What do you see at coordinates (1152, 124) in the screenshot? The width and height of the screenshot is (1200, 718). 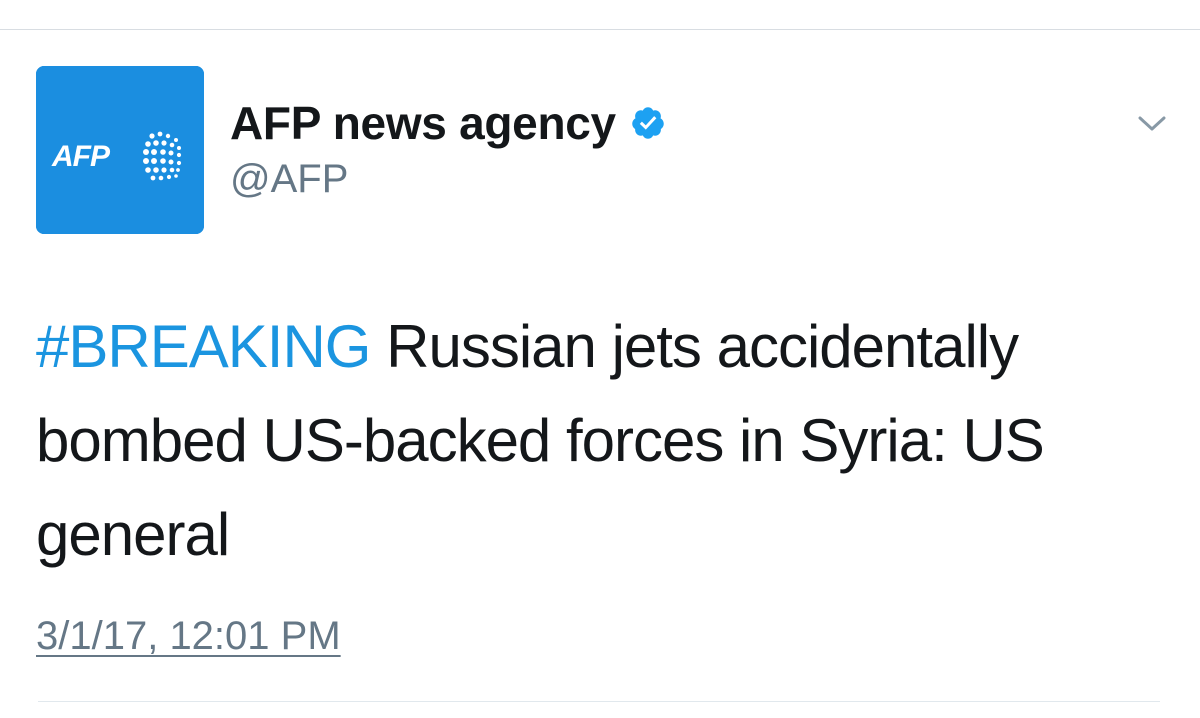 I see `chevron-down-icon` at bounding box center [1152, 124].